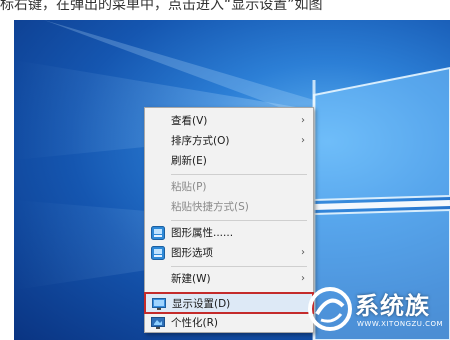 The width and height of the screenshot is (450, 340). What do you see at coordinates (229, 121) in the screenshot?
I see `menu-item-view: 查看(V) ›` at bounding box center [229, 121].